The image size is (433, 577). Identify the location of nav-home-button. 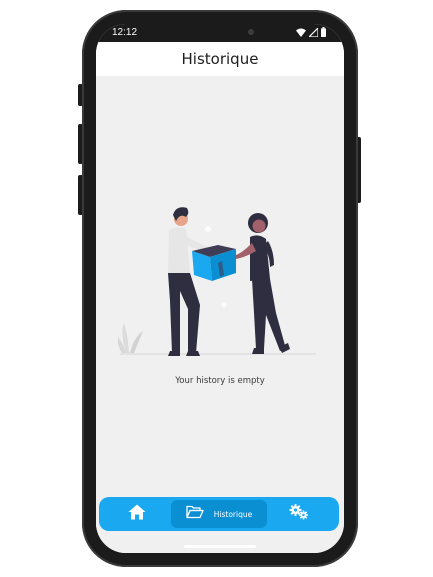
(137, 514).